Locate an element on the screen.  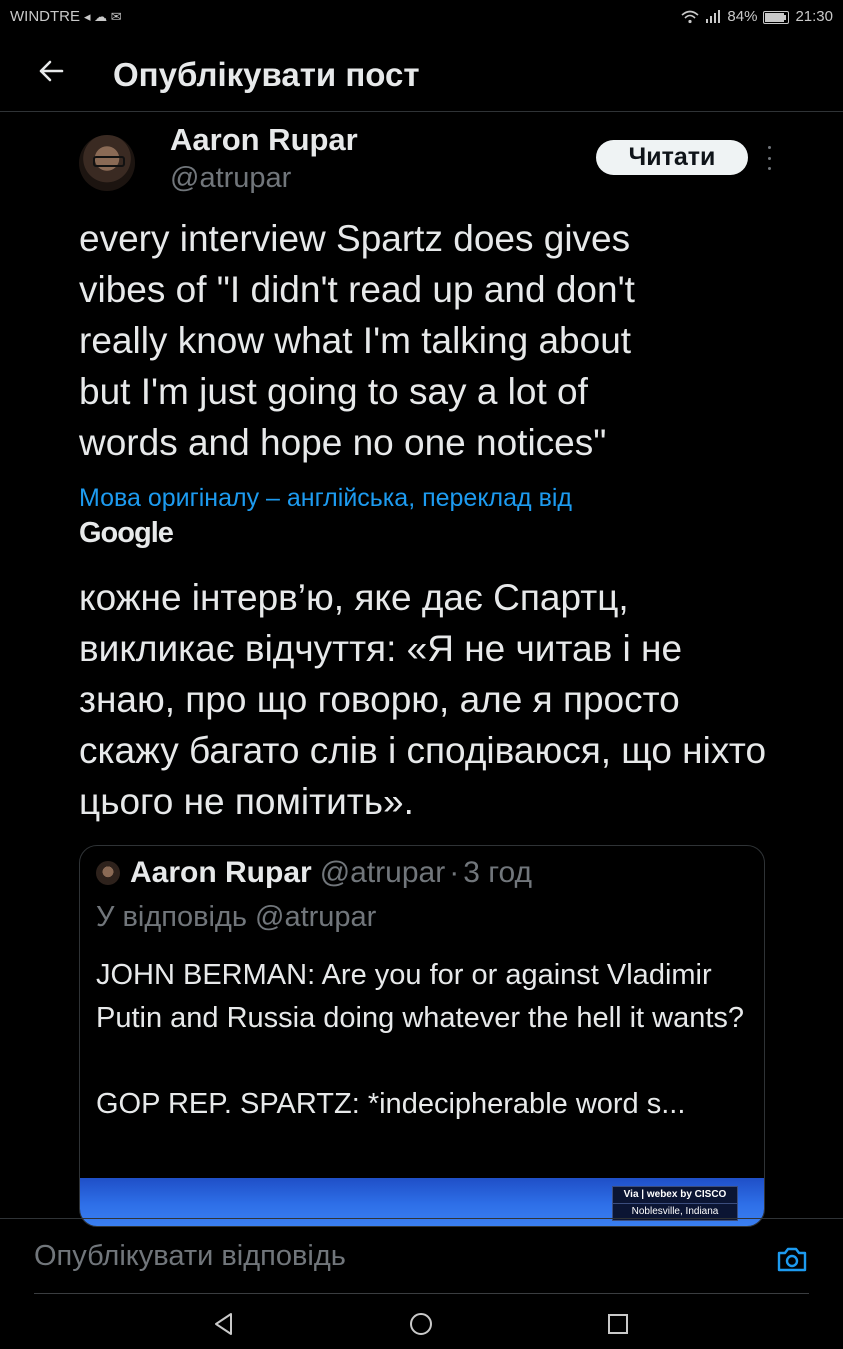
back-arrow-icon is located at coordinates (51, 71).